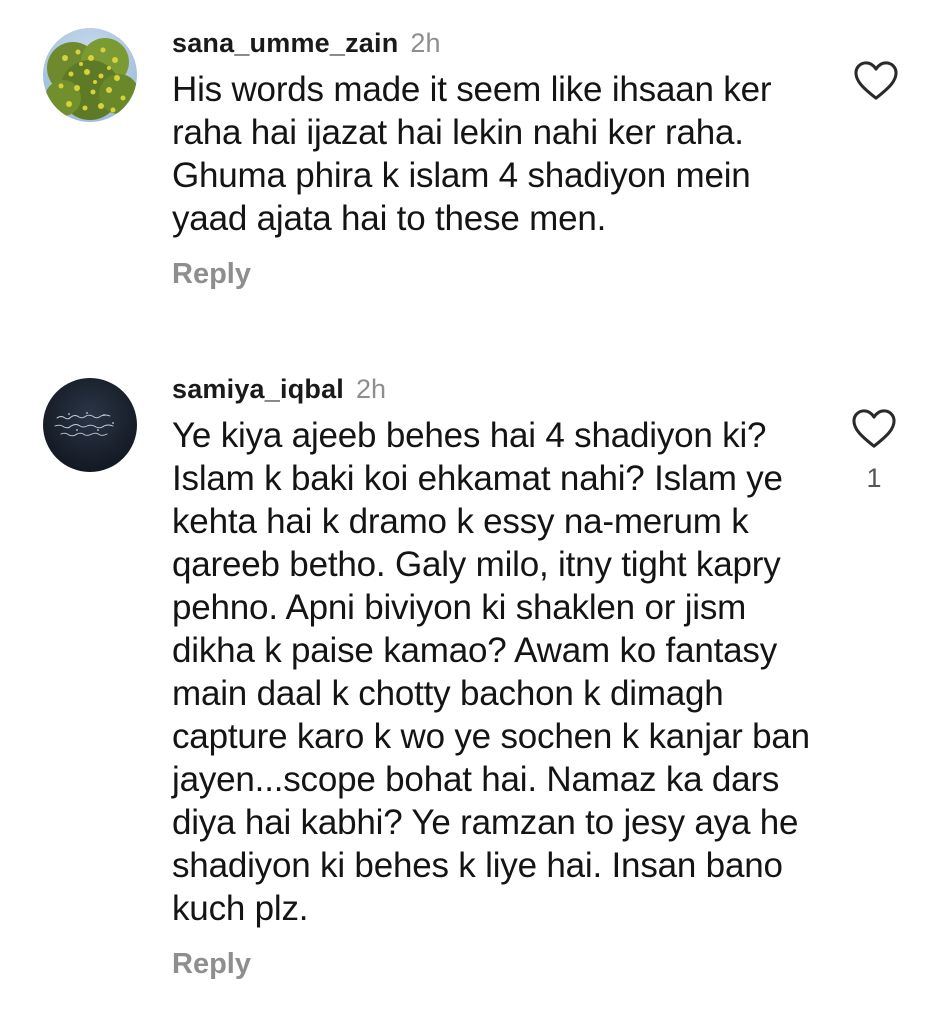 The height and width of the screenshot is (1024, 947). I want to click on like-control: 1, so click(874, 451).